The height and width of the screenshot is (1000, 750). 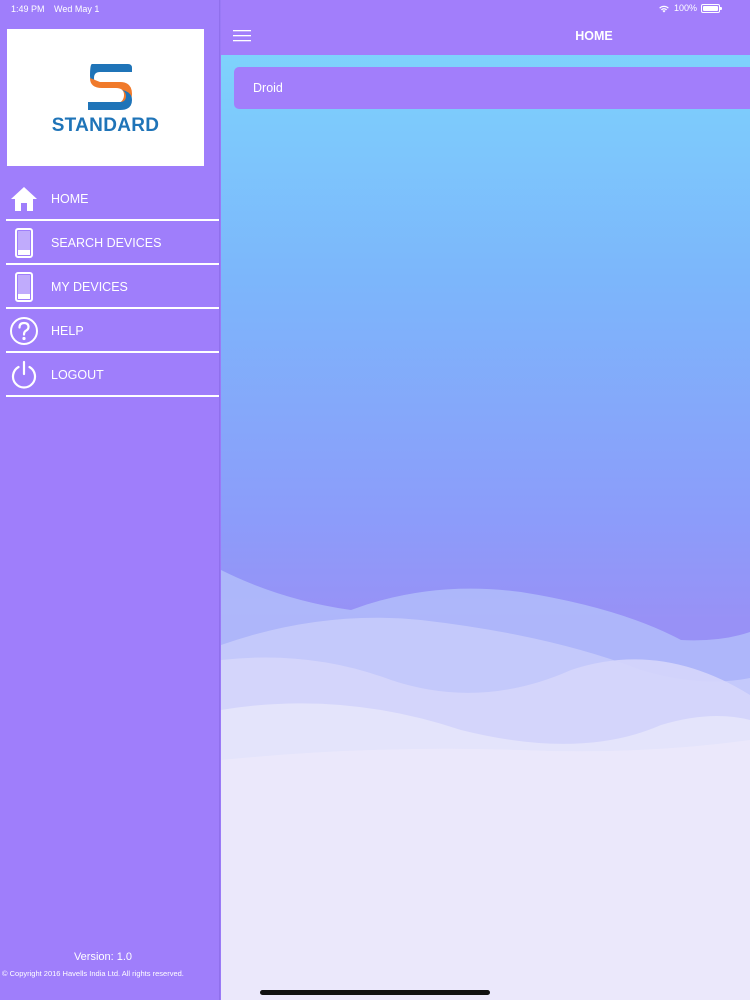 What do you see at coordinates (594, 36) in the screenshot?
I see `page-title: HOME` at bounding box center [594, 36].